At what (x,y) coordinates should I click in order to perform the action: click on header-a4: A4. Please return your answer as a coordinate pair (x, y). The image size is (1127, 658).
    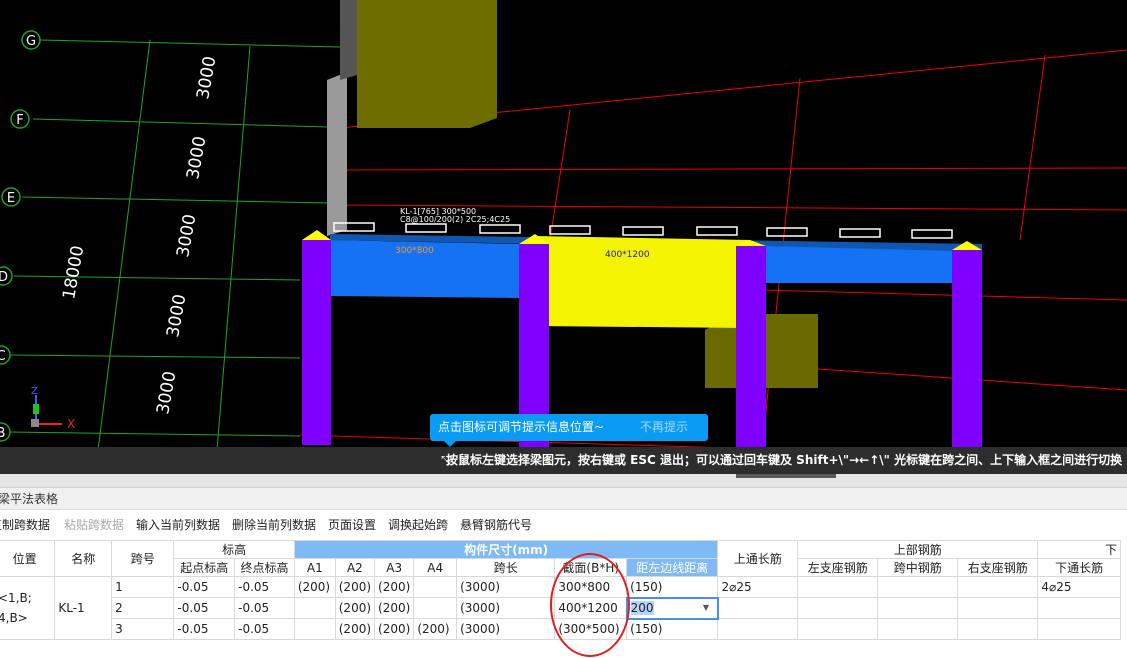
    Looking at the image, I should click on (435, 567).